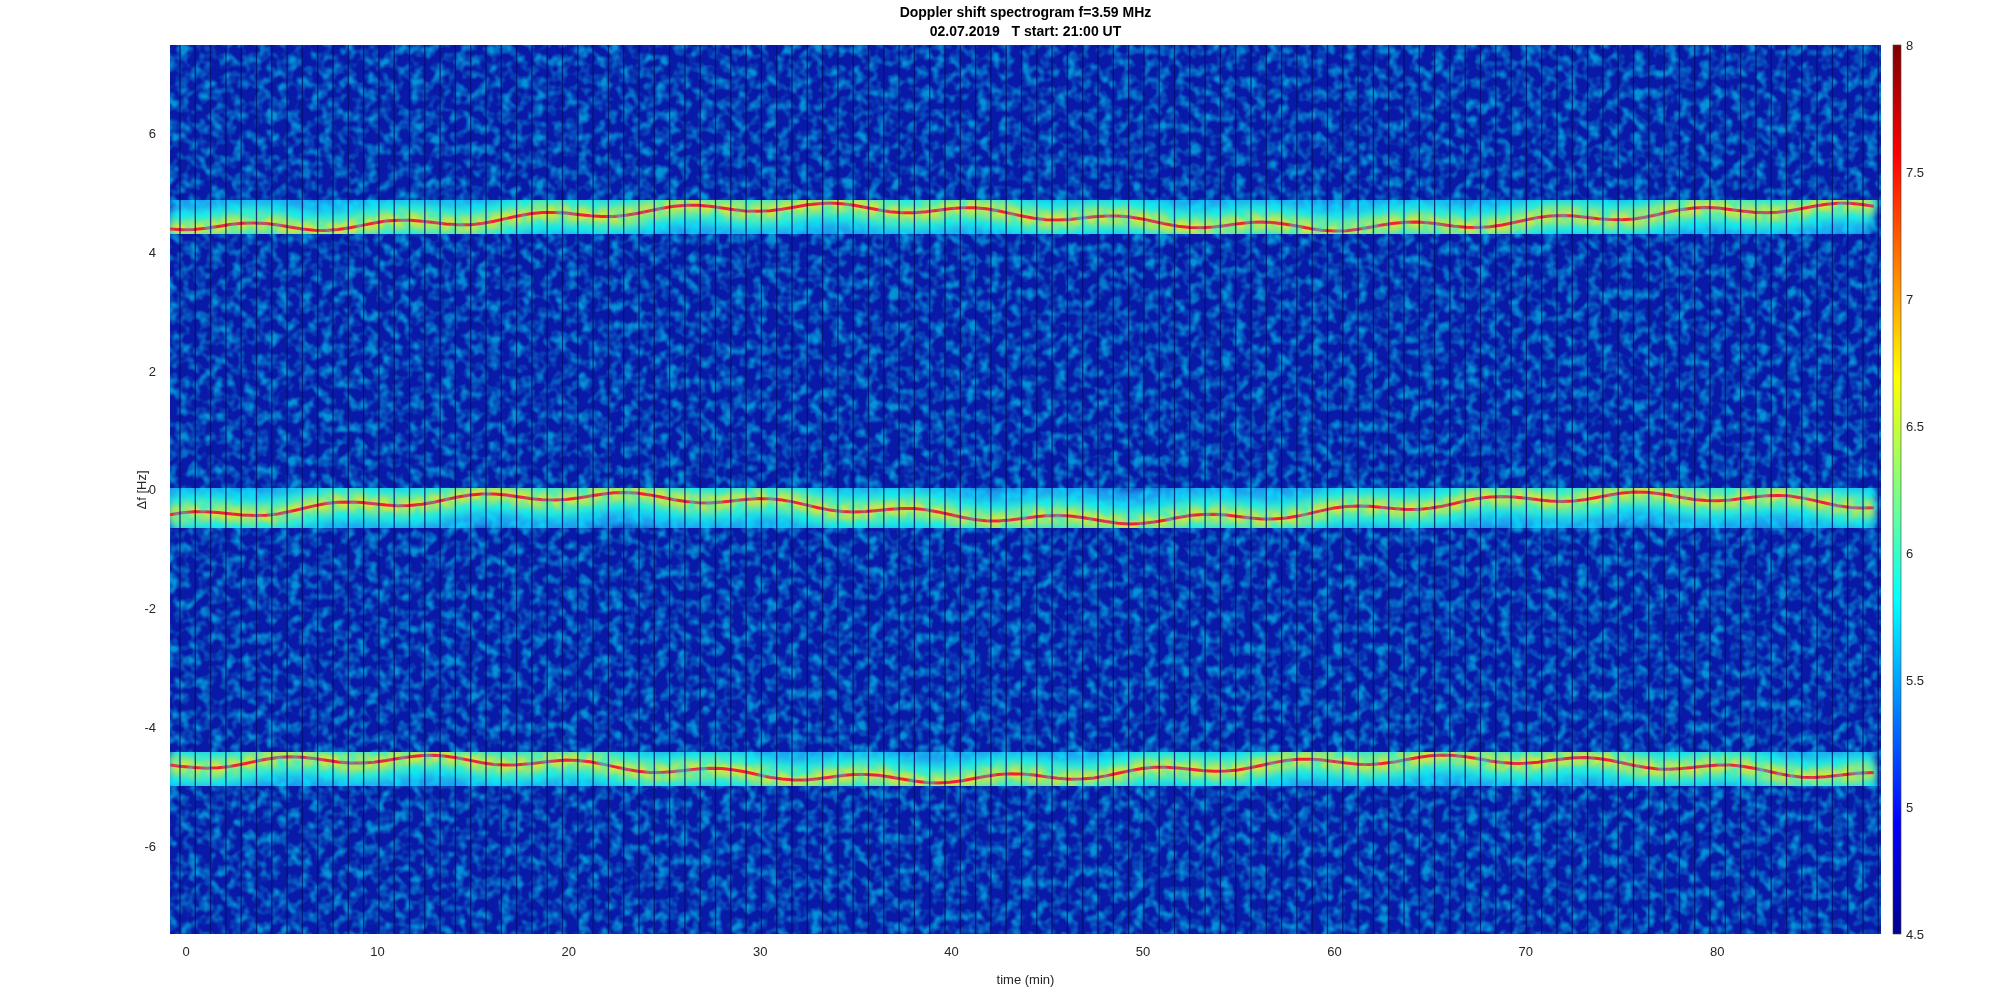  Describe the element at coordinates (1025, 31) in the screenshot. I see `chart-subtitle: 02.07.2019 T start: 21:00 UT` at that location.